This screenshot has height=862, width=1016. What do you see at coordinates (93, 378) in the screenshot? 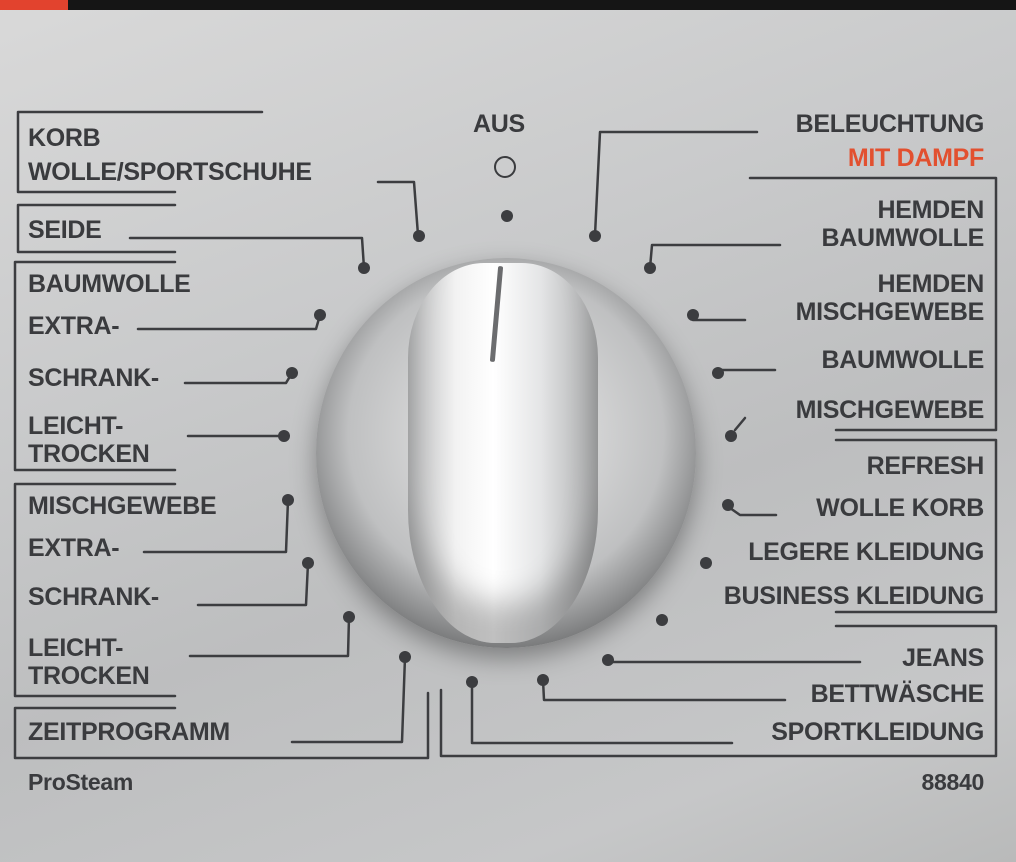
I see `program-baumwolle-schrank-label: SCHRANK-` at bounding box center [93, 378].